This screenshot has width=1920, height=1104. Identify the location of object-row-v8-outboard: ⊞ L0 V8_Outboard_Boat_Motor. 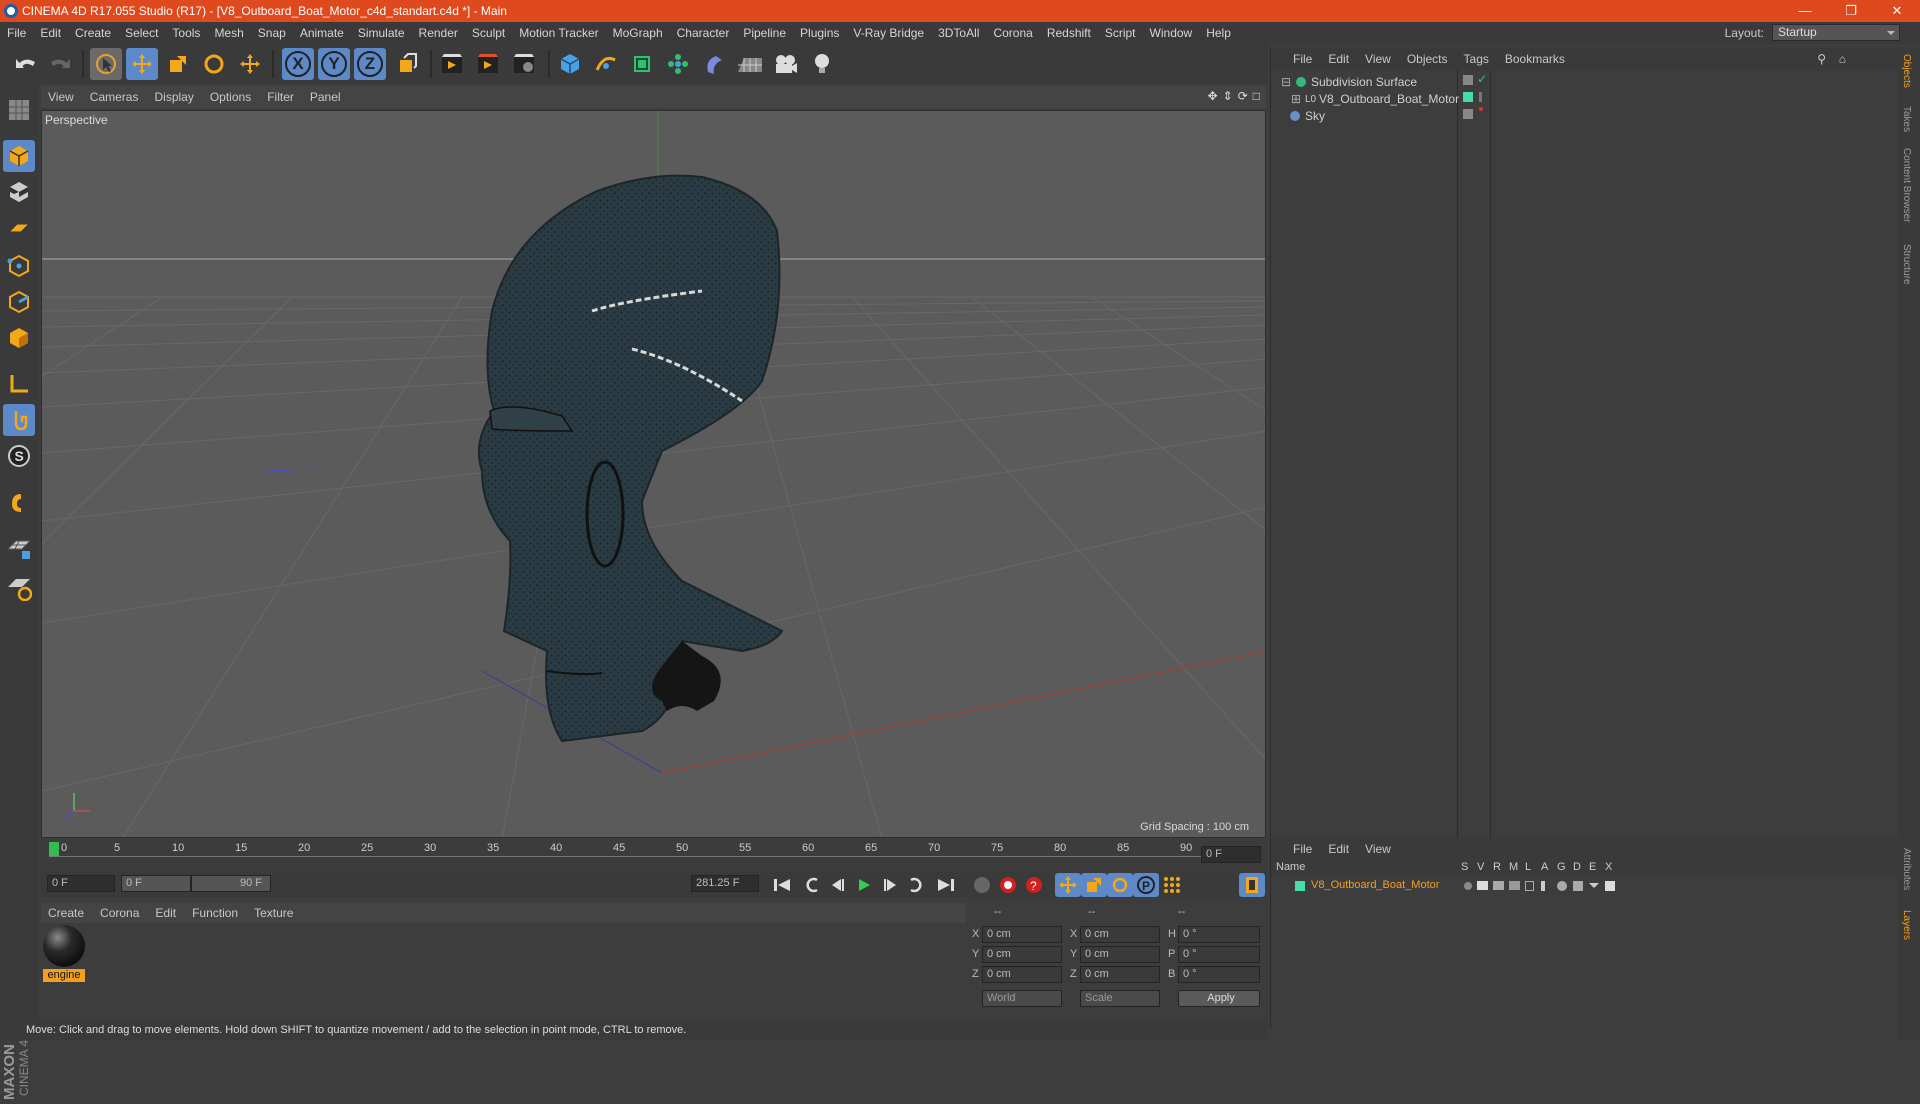
(1375, 99).